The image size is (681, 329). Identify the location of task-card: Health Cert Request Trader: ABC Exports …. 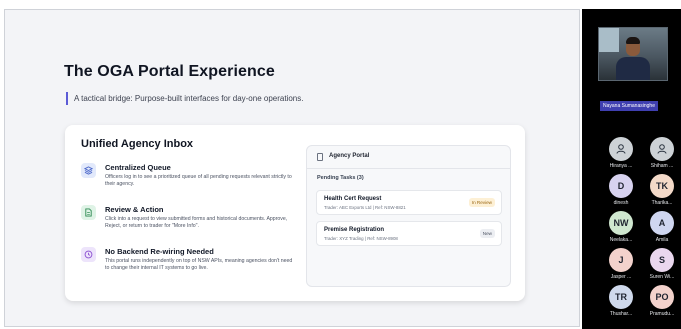
(409, 202).